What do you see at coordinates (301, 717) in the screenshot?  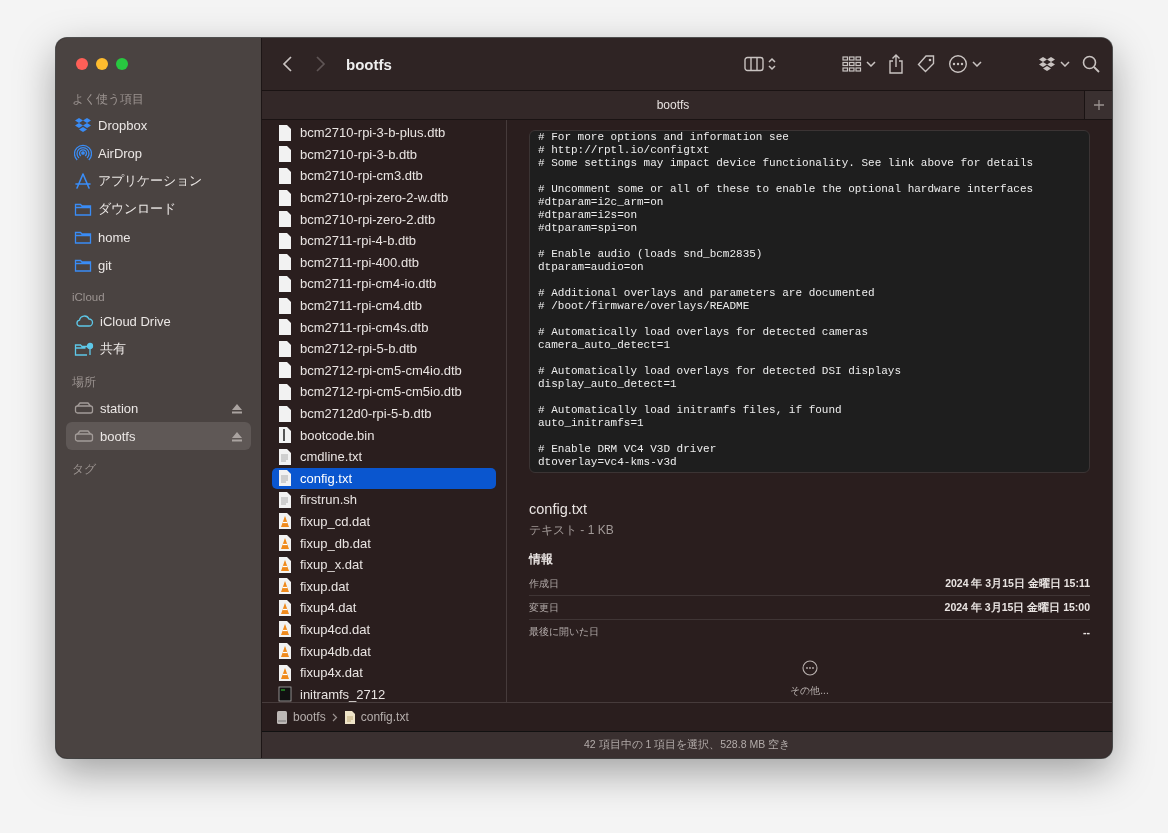 I see `path-item: bootfs` at bounding box center [301, 717].